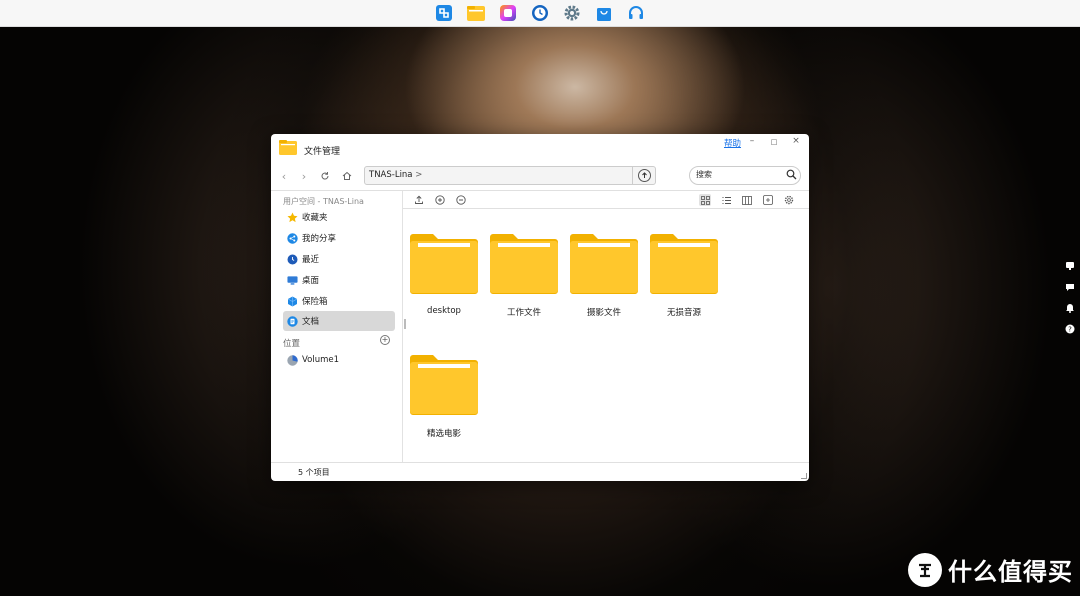 The image size is (1080, 596). I want to click on column-view-icon, so click(747, 200).